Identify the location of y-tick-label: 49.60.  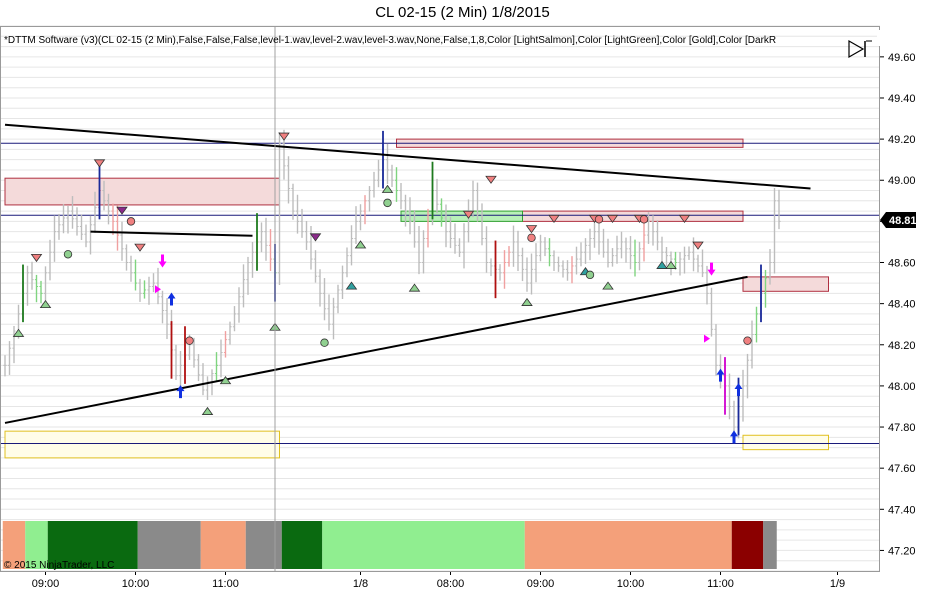
(902, 58).